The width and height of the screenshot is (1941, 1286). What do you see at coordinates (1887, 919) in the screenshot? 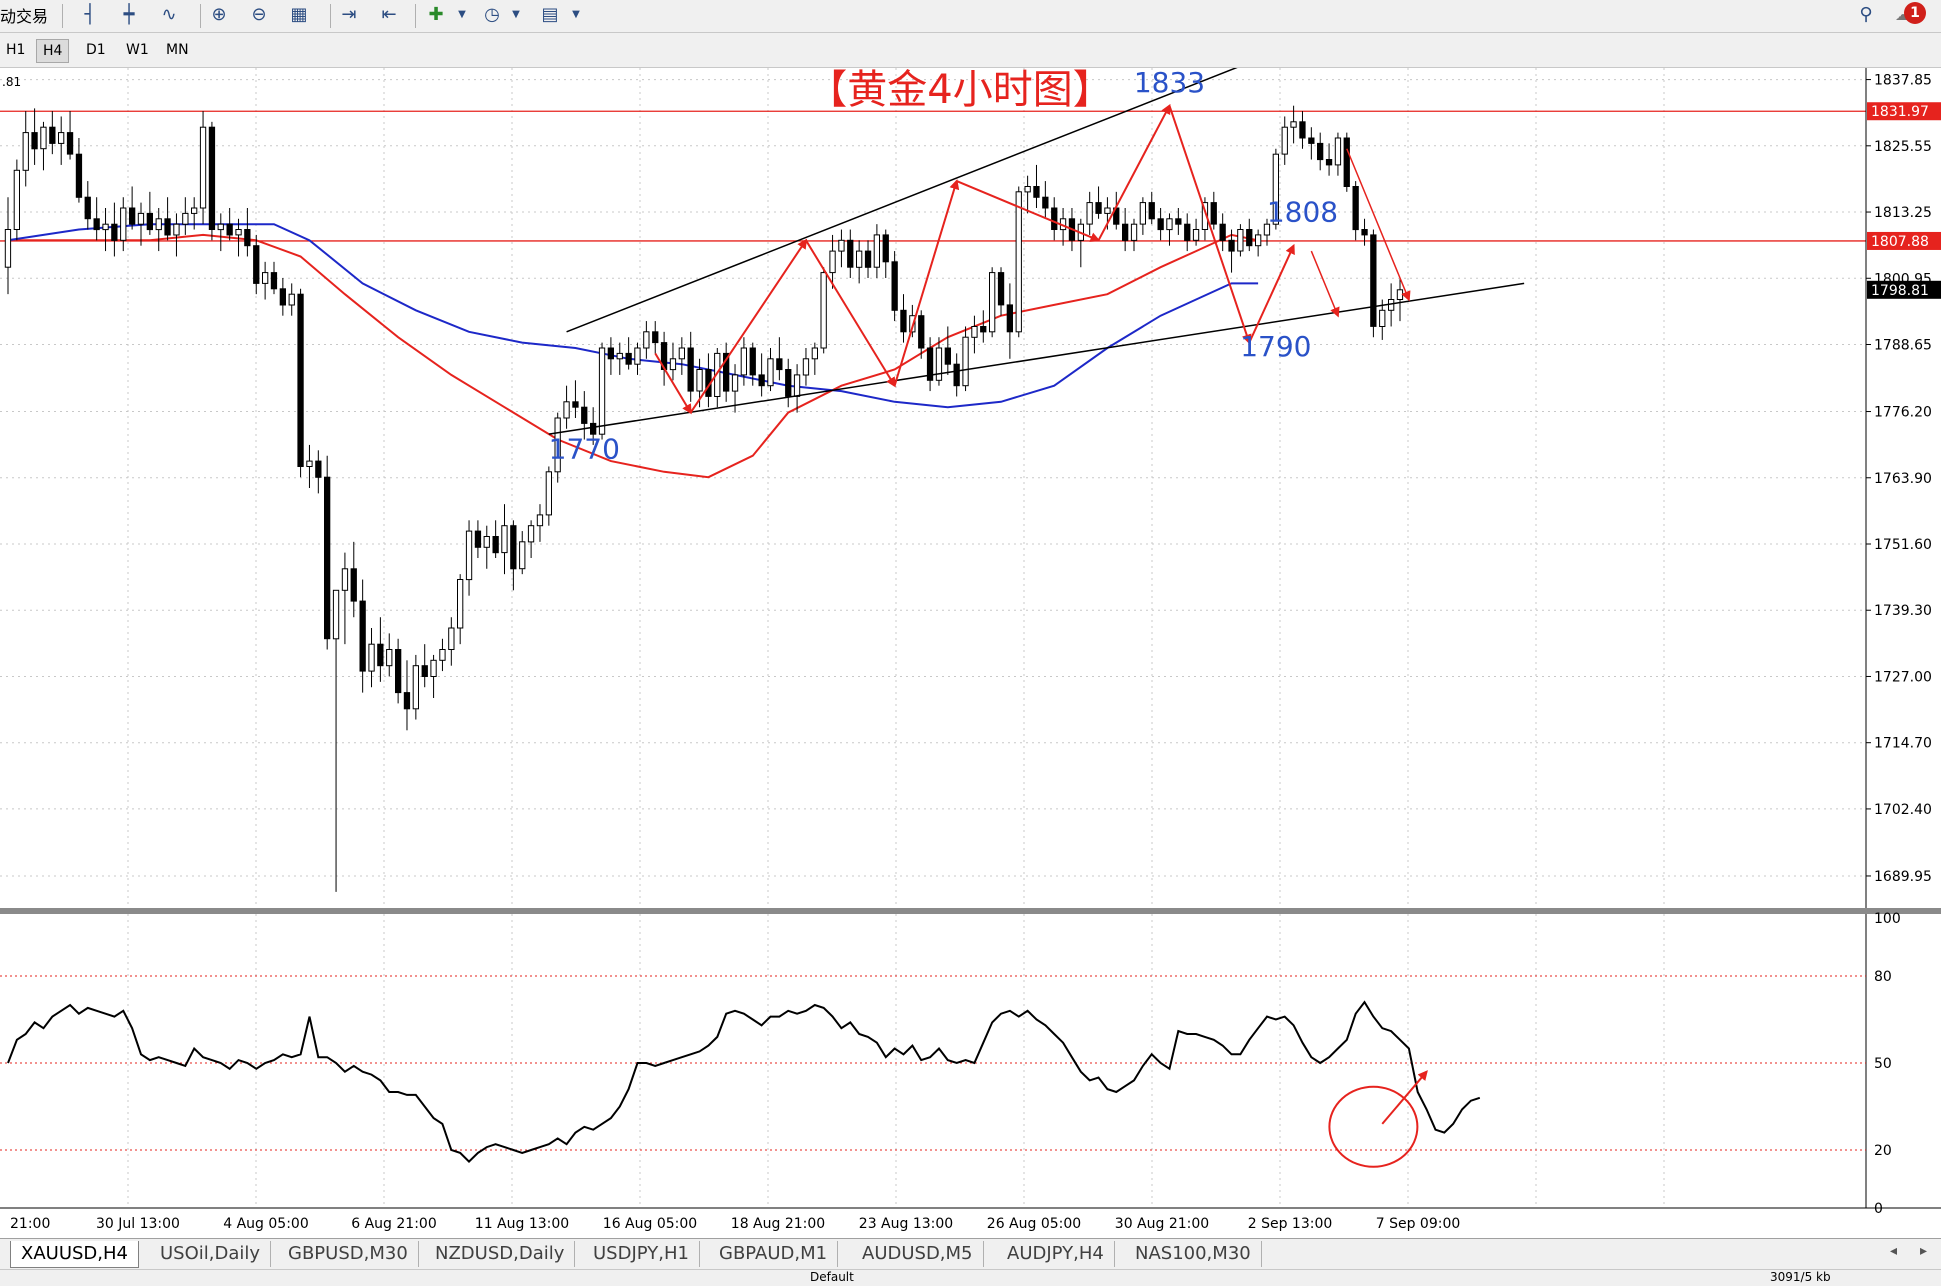
I see `oscillator-axis-label: 100` at bounding box center [1887, 919].